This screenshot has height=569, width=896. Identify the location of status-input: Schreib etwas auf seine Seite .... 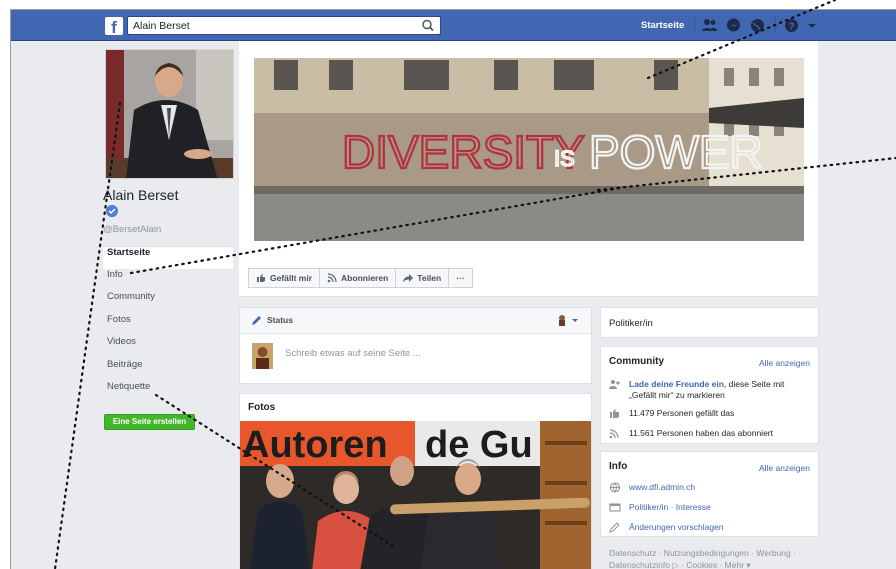
(353, 353).